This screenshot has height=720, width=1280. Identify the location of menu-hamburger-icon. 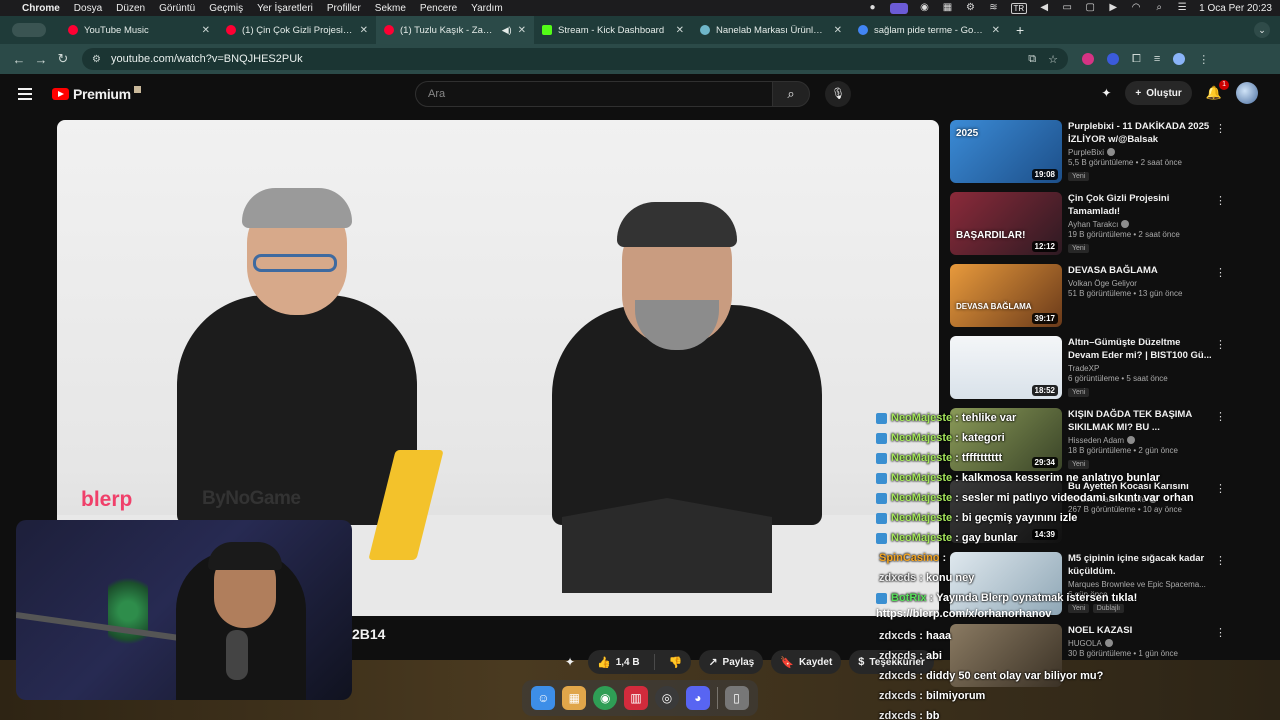
(25, 94).